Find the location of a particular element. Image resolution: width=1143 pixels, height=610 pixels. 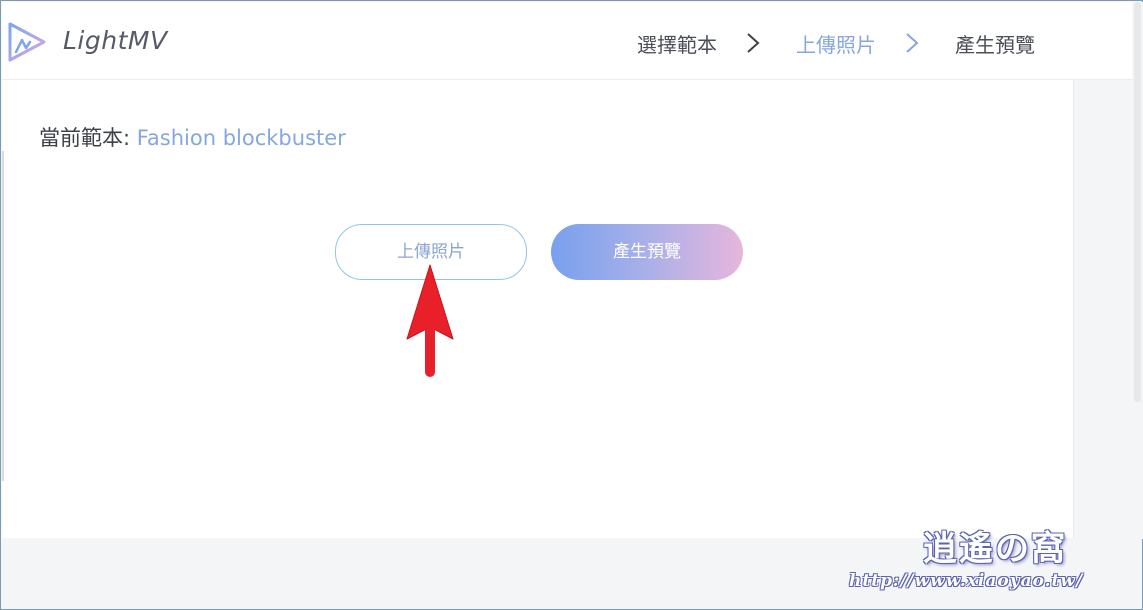

step-generate-preview: 產生預覽 is located at coordinates (995, 43).